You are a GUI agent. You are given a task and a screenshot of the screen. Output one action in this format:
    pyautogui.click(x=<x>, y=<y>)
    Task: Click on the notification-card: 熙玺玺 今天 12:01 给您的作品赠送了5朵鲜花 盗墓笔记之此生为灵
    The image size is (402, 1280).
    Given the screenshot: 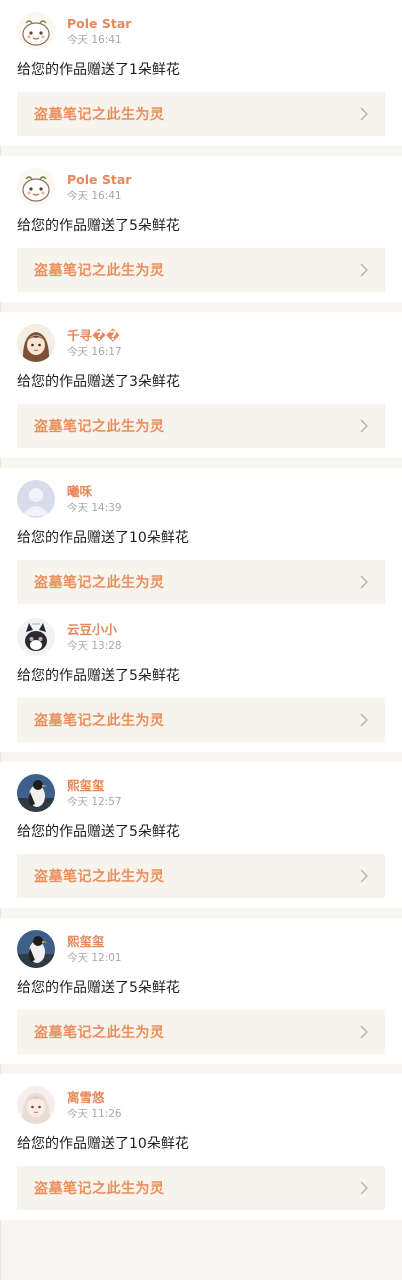 What is the action you would take?
    pyautogui.click(x=201, y=991)
    